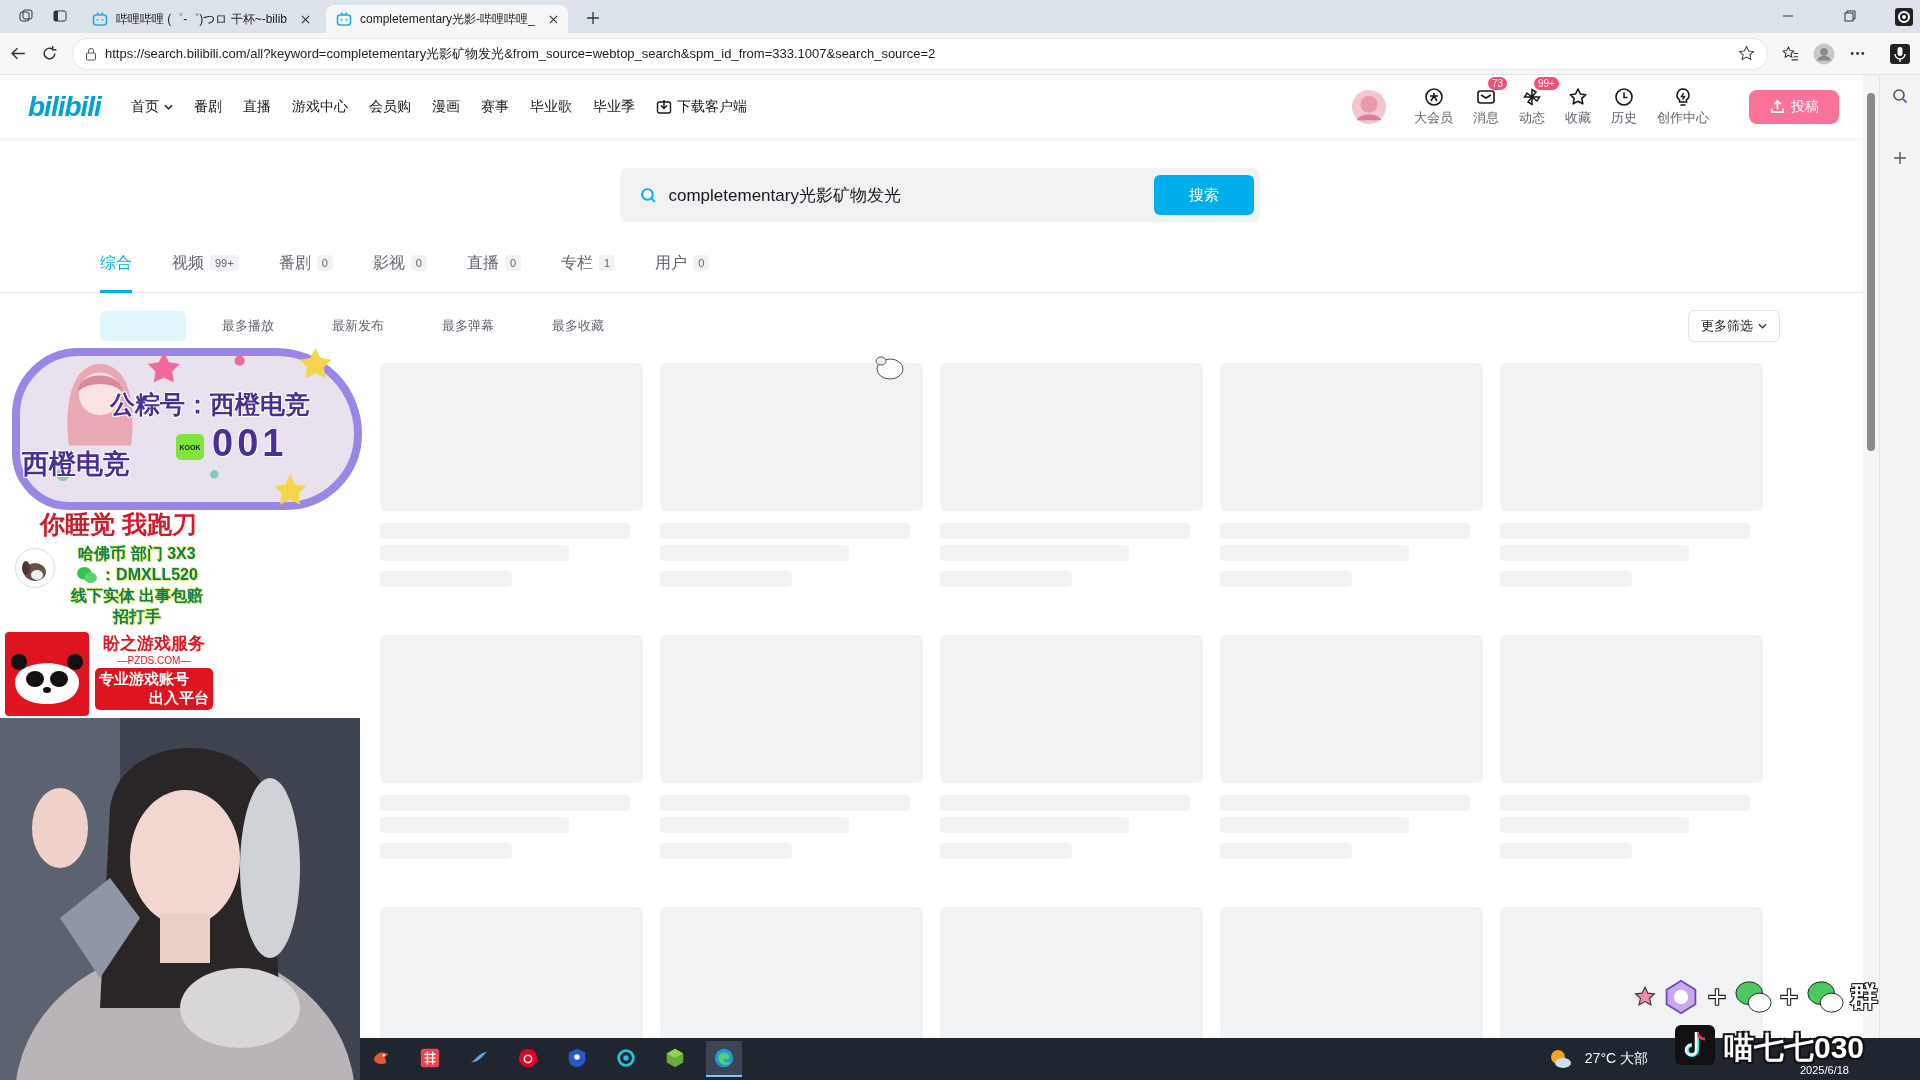  Describe the element at coordinates (137, 554) in the screenshot. I see `promo-text: 哈佛币 部门 3X3` at that location.